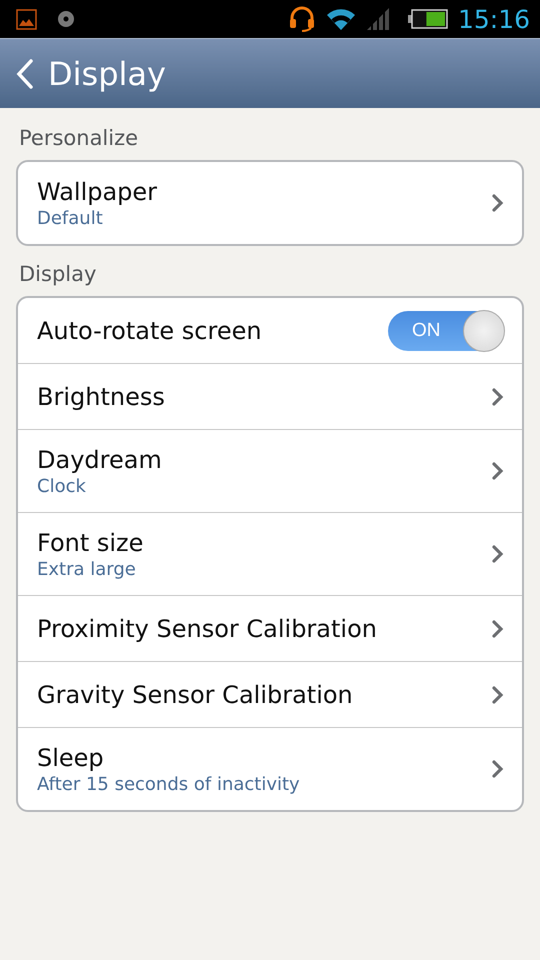 The width and height of the screenshot is (540, 960). What do you see at coordinates (207, 628) in the screenshot?
I see `setting-label: Proximity Sensor Calibration` at bounding box center [207, 628].